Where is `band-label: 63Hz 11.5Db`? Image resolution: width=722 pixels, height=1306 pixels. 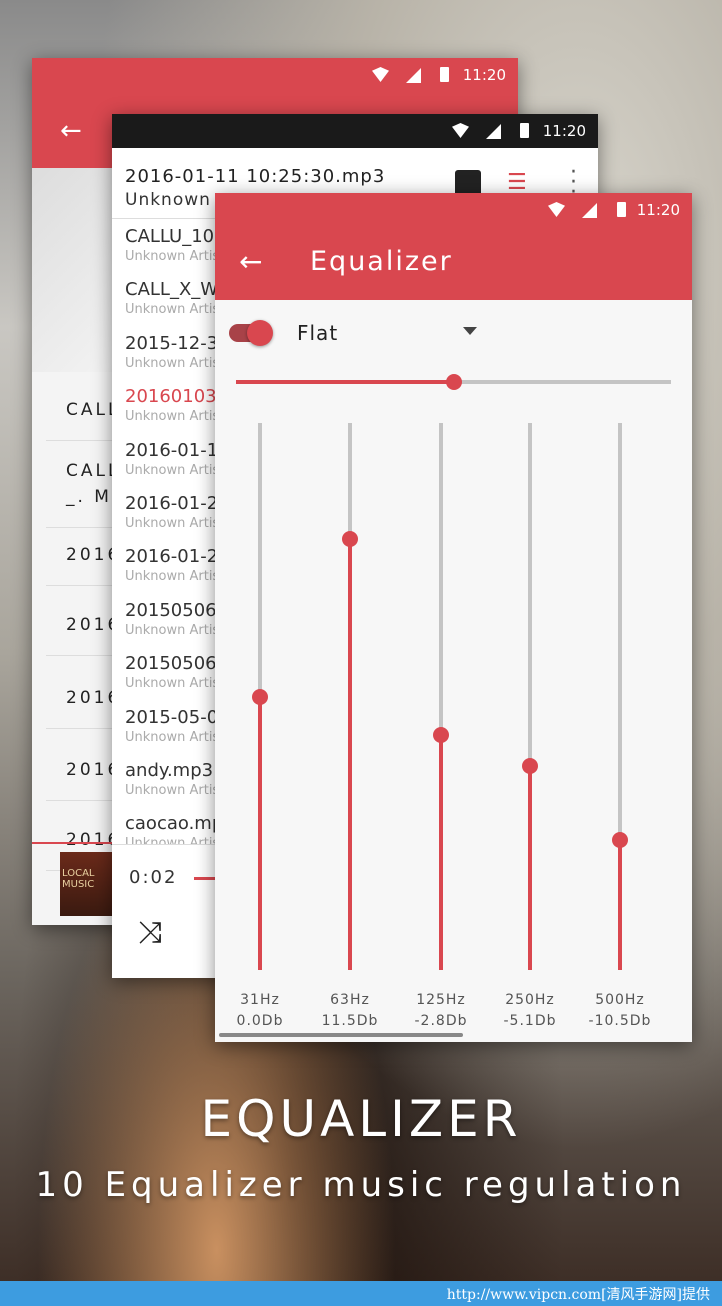
band-label: 63Hz 11.5Db is located at coordinates (350, 1011).